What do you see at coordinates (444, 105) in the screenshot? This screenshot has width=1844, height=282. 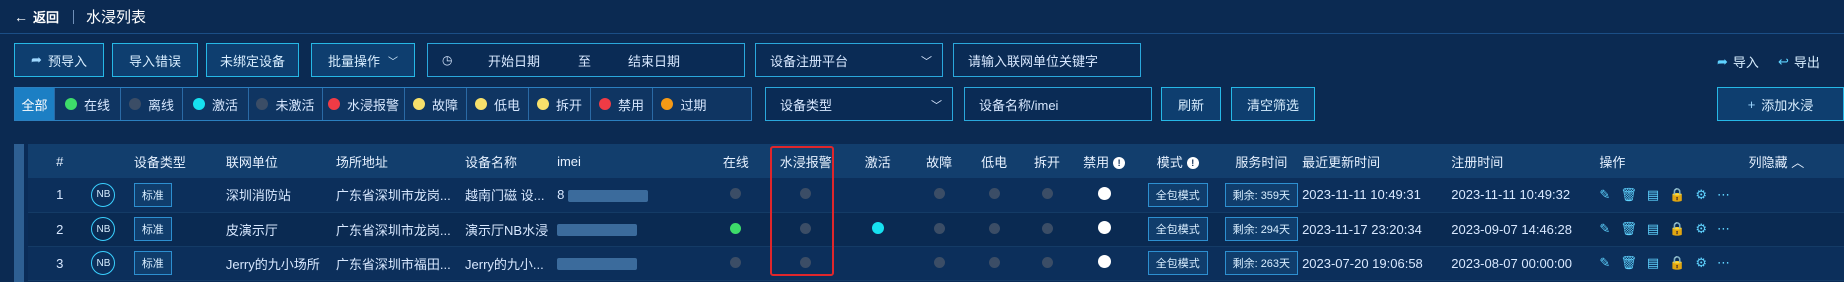 I see `filter-label: 故障` at bounding box center [444, 105].